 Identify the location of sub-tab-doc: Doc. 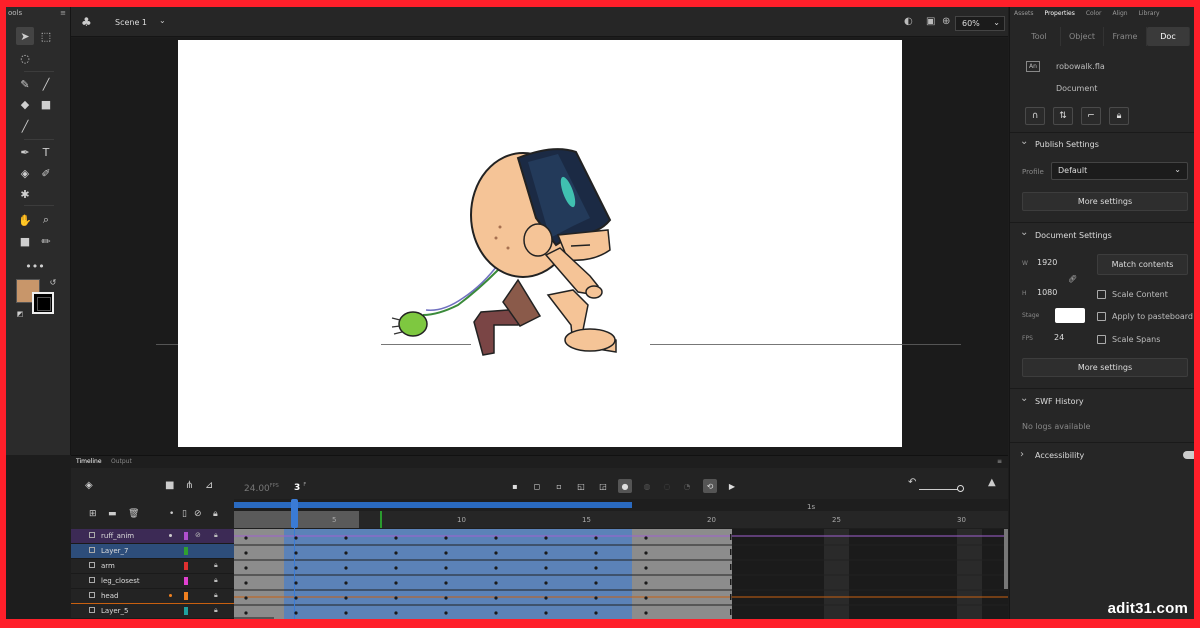
(1168, 36).